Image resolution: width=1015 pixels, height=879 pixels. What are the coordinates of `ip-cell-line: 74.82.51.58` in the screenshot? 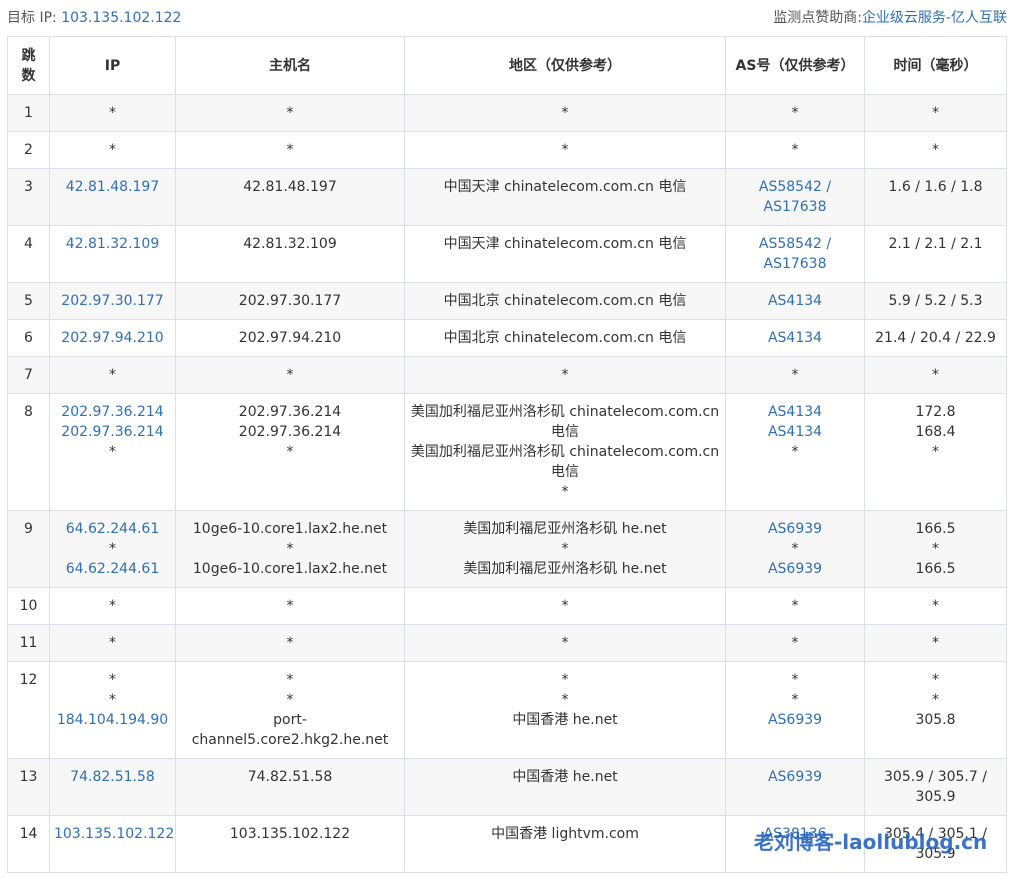 It's located at (112, 777).